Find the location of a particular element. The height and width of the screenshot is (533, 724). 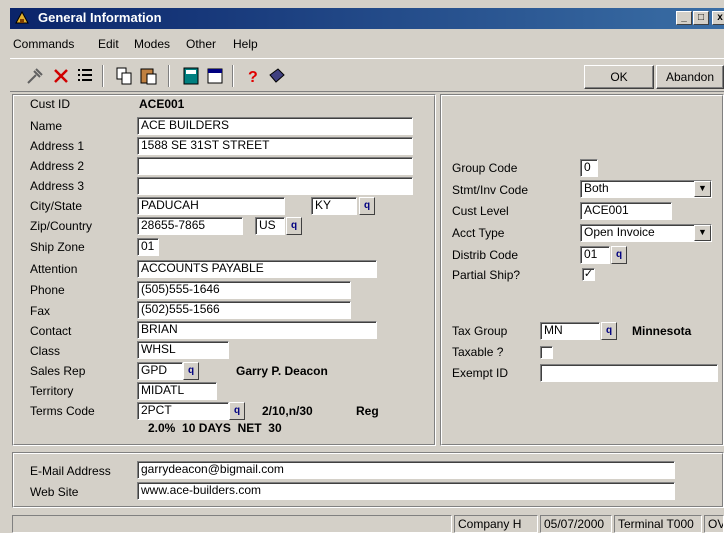

terms-code-label: Terms Code is located at coordinates (62, 411).